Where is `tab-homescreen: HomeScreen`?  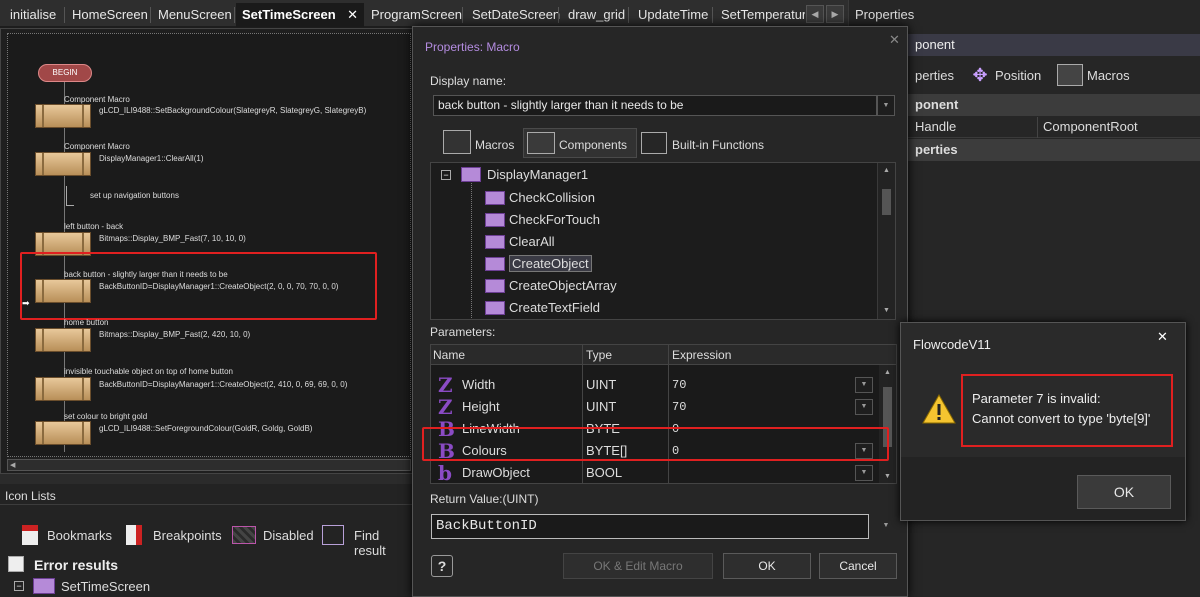
tab-homescreen: HomeScreen is located at coordinates (110, 15).